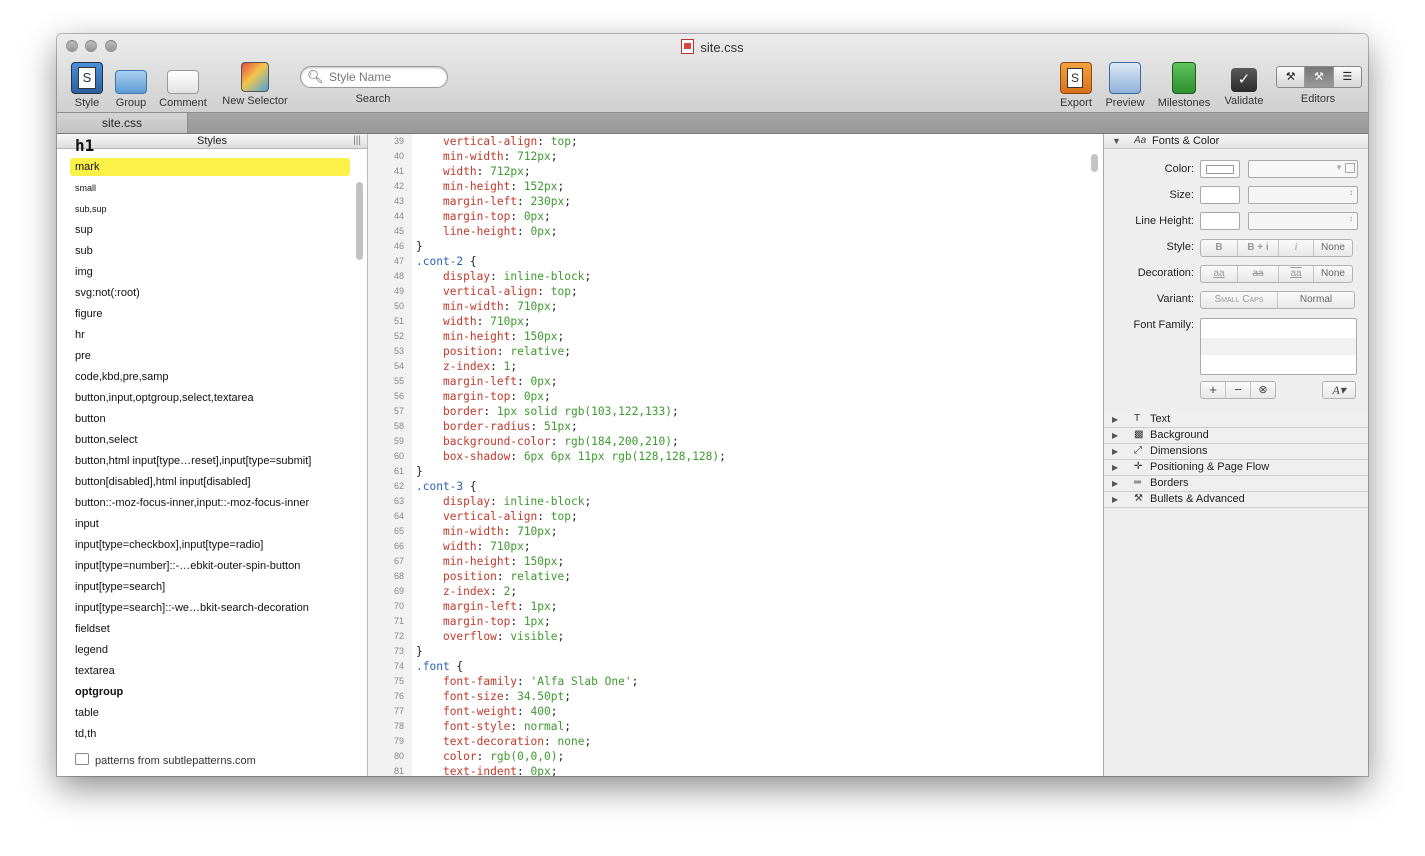 The height and width of the screenshot is (856, 1425). What do you see at coordinates (210, 713) in the screenshot?
I see `style-list-item: table` at bounding box center [210, 713].